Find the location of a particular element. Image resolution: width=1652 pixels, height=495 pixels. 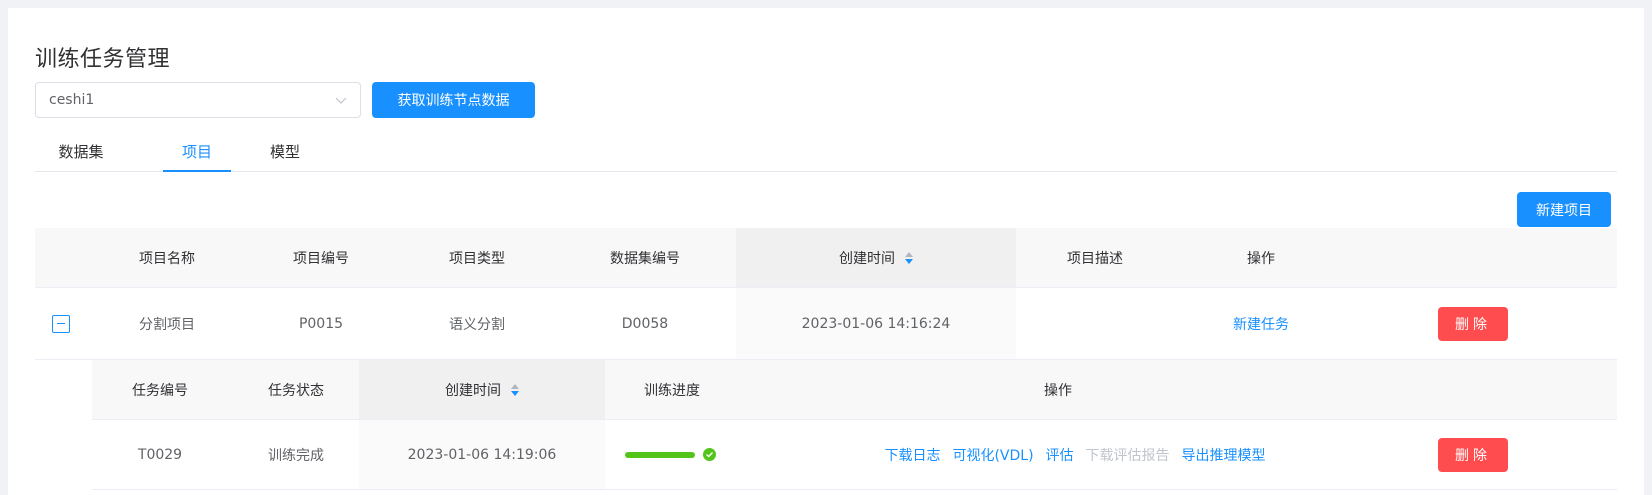

progress-bar is located at coordinates (659, 454).